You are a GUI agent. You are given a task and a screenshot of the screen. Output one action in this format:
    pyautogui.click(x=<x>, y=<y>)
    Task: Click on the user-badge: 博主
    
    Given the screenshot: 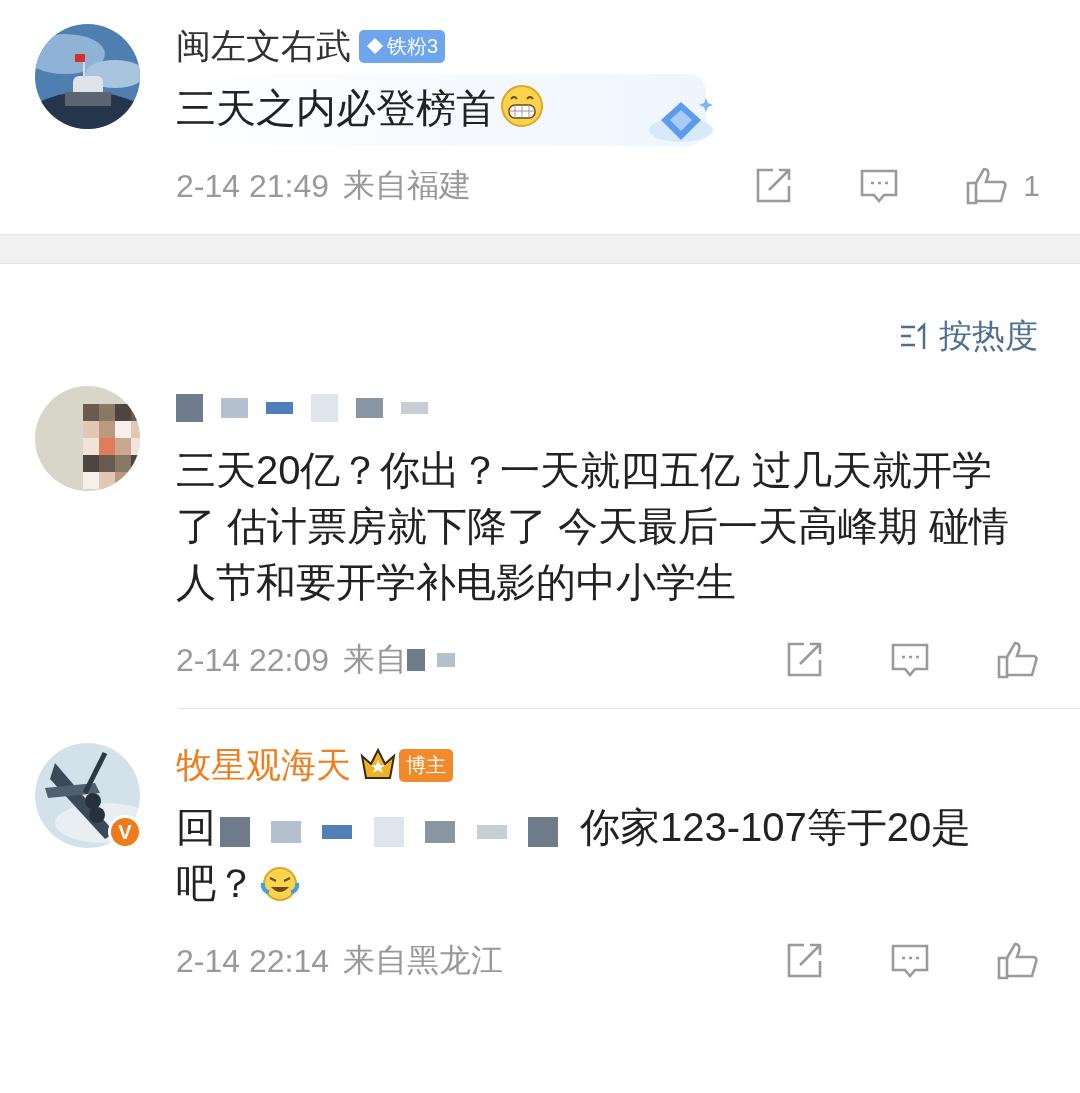 What is the action you would take?
    pyautogui.click(x=426, y=765)
    